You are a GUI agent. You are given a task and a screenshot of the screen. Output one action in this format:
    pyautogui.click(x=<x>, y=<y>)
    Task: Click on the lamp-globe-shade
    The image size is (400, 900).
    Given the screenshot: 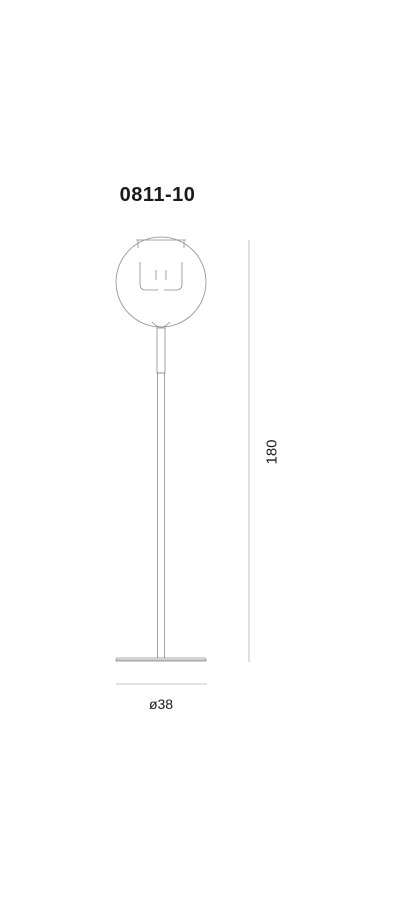 What is the action you would take?
    pyautogui.click(x=161, y=282)
    